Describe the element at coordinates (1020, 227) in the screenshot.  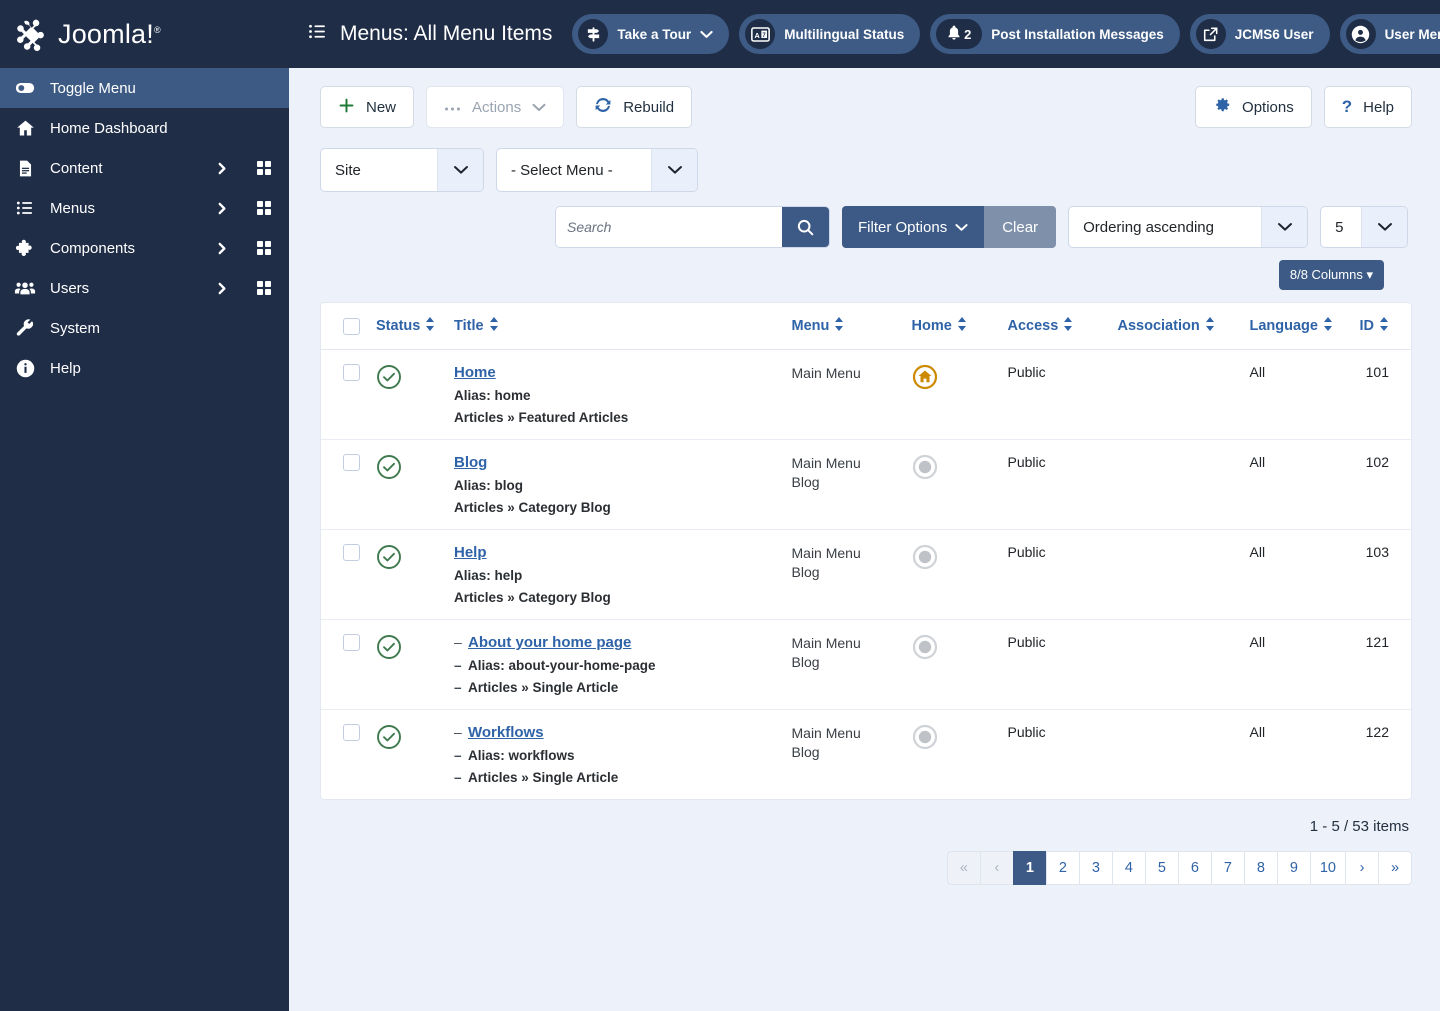
I see `clear-filters-button: Clear` at that location.